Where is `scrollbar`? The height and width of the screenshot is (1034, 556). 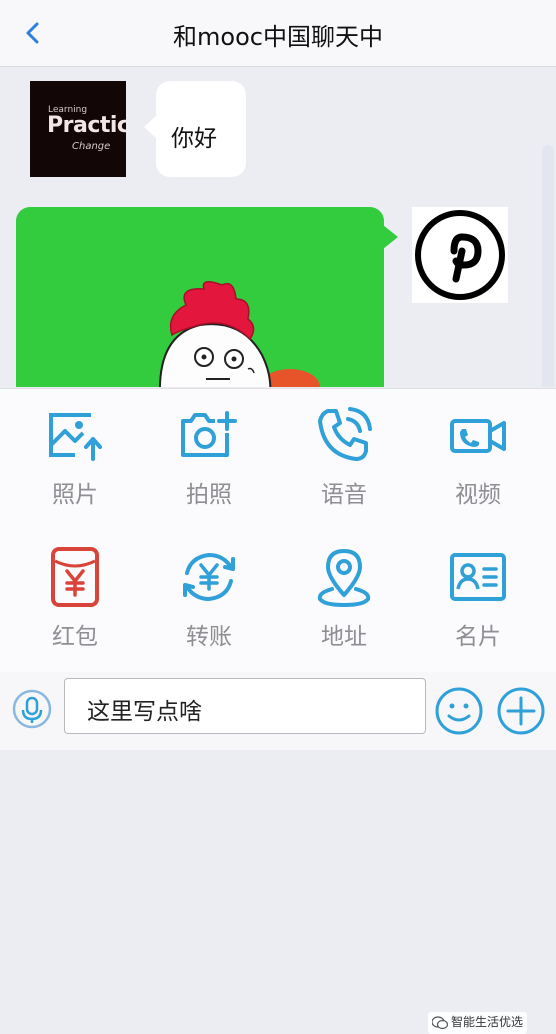
scrollbar is located at coordinates (548, 266).